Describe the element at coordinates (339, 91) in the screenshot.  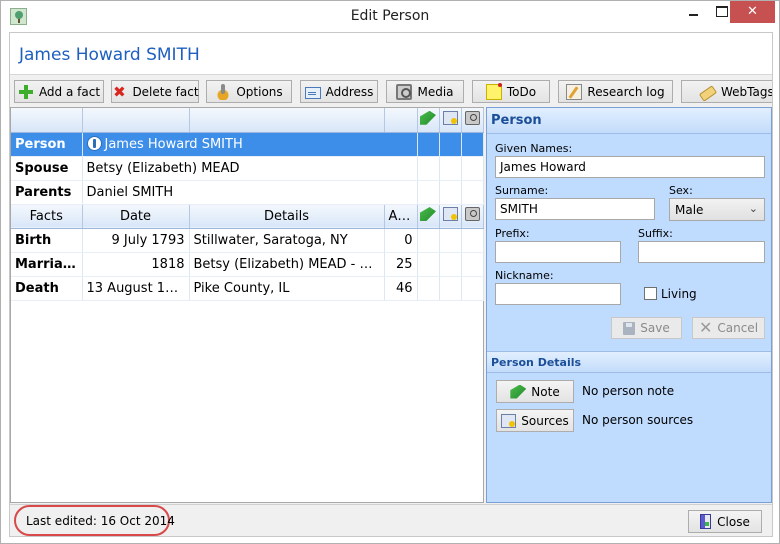
I see `address-button: Address` at that location.